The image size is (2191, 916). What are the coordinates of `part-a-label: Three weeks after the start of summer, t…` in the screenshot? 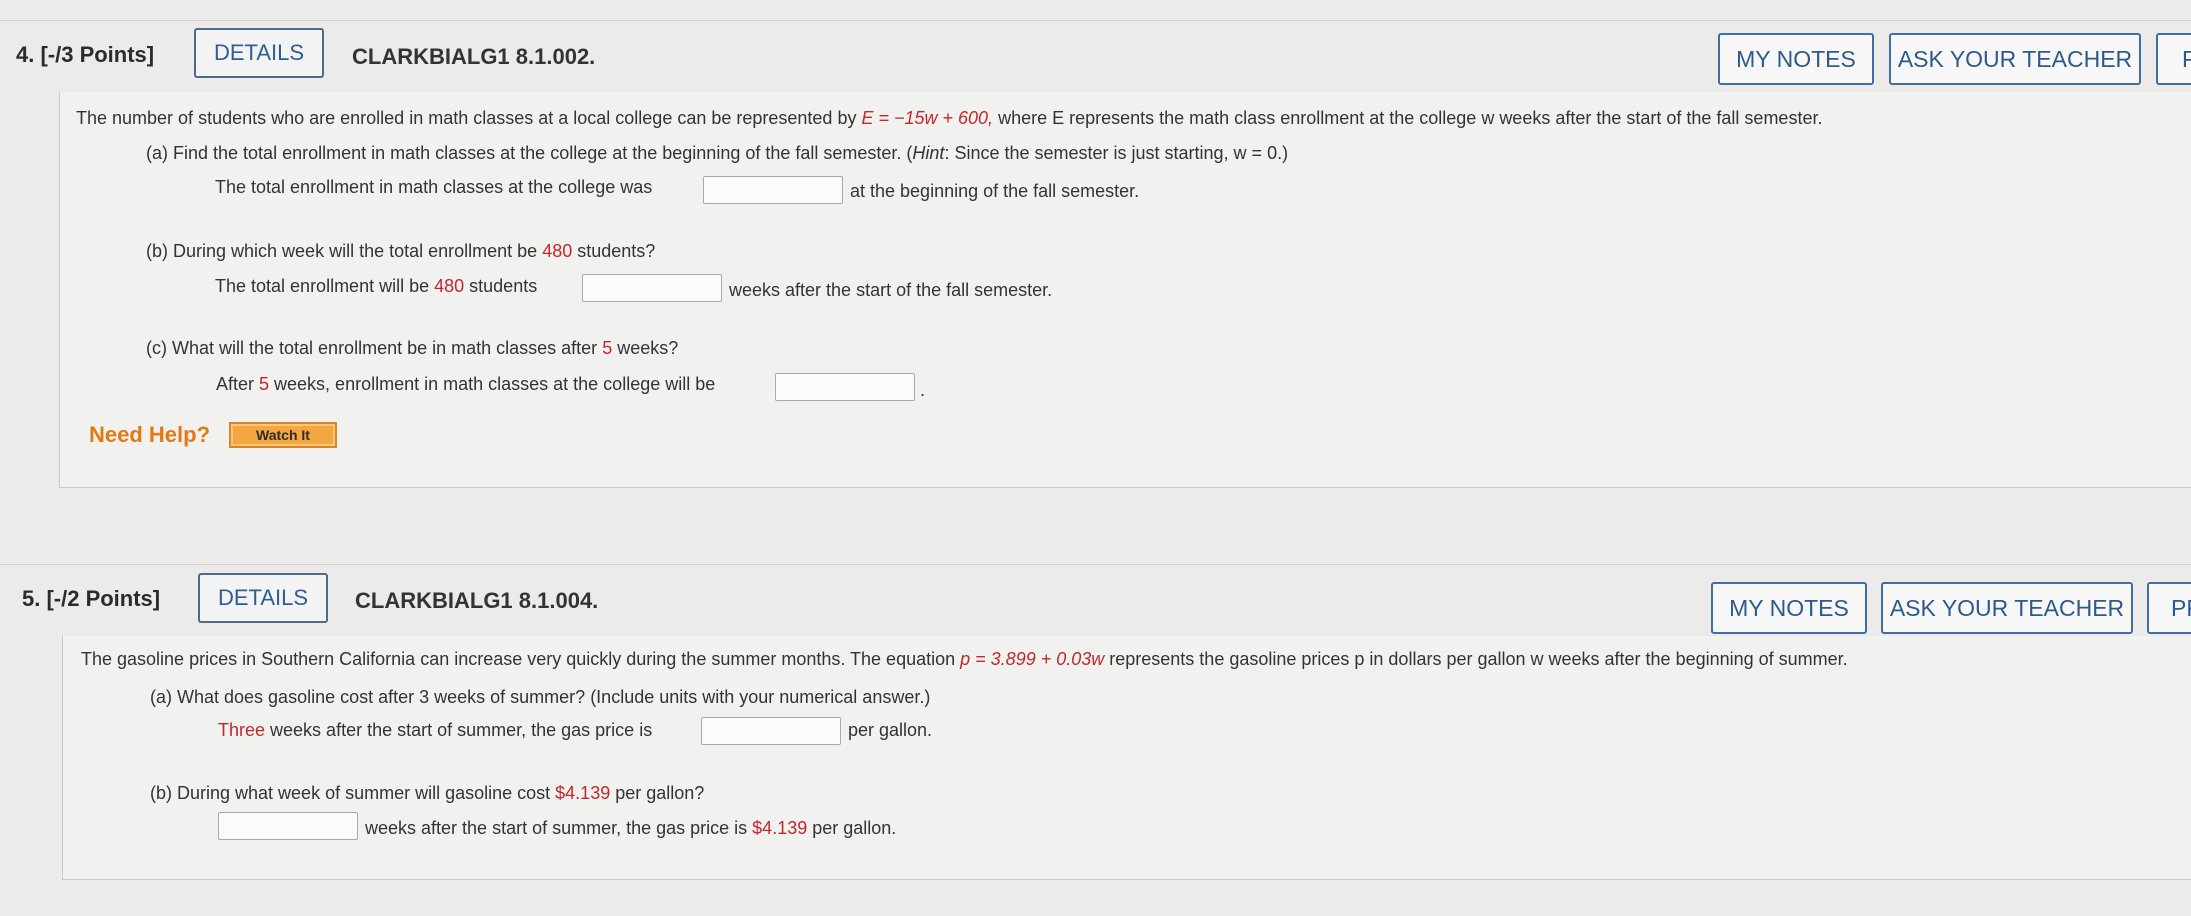 It's located at (435, 730).